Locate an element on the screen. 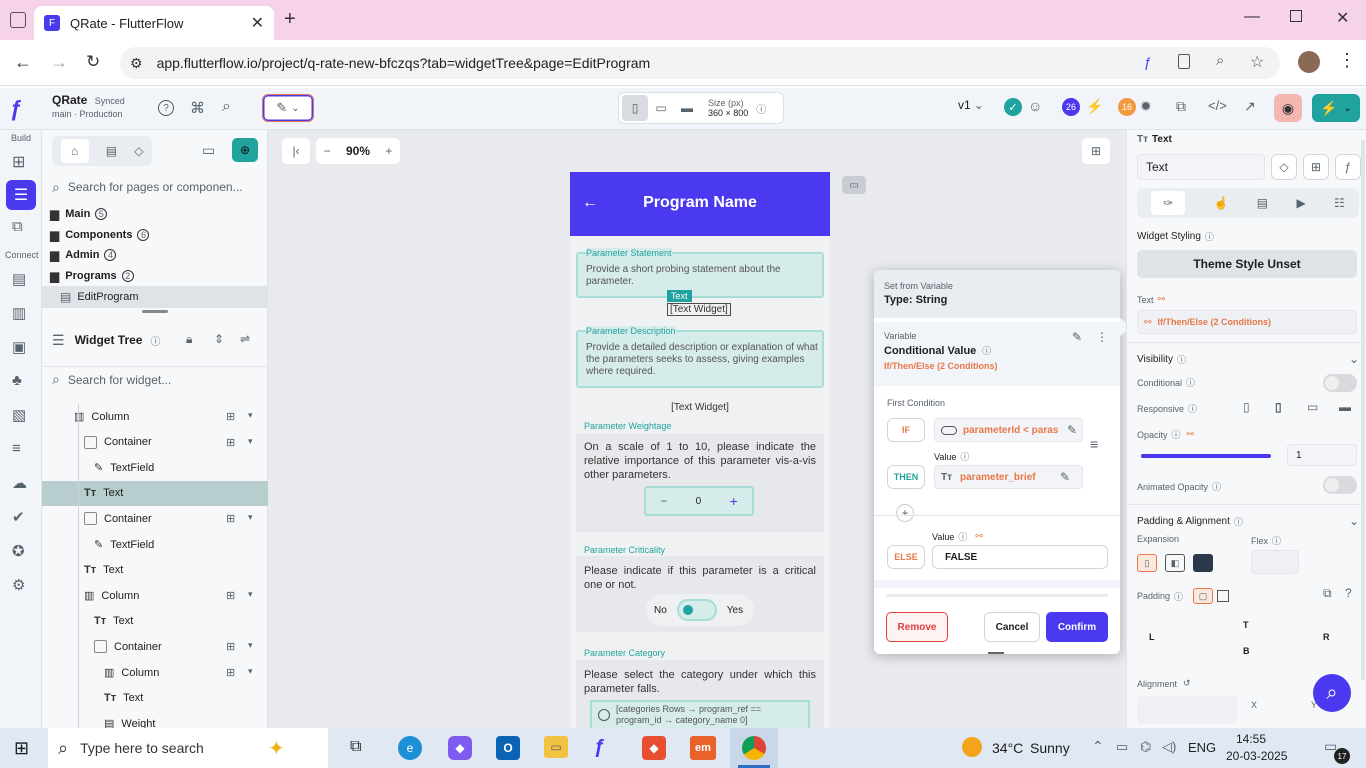 This screenshot has width=1366, height=768. code-icon: </> is located at coordinates (1217, 105).